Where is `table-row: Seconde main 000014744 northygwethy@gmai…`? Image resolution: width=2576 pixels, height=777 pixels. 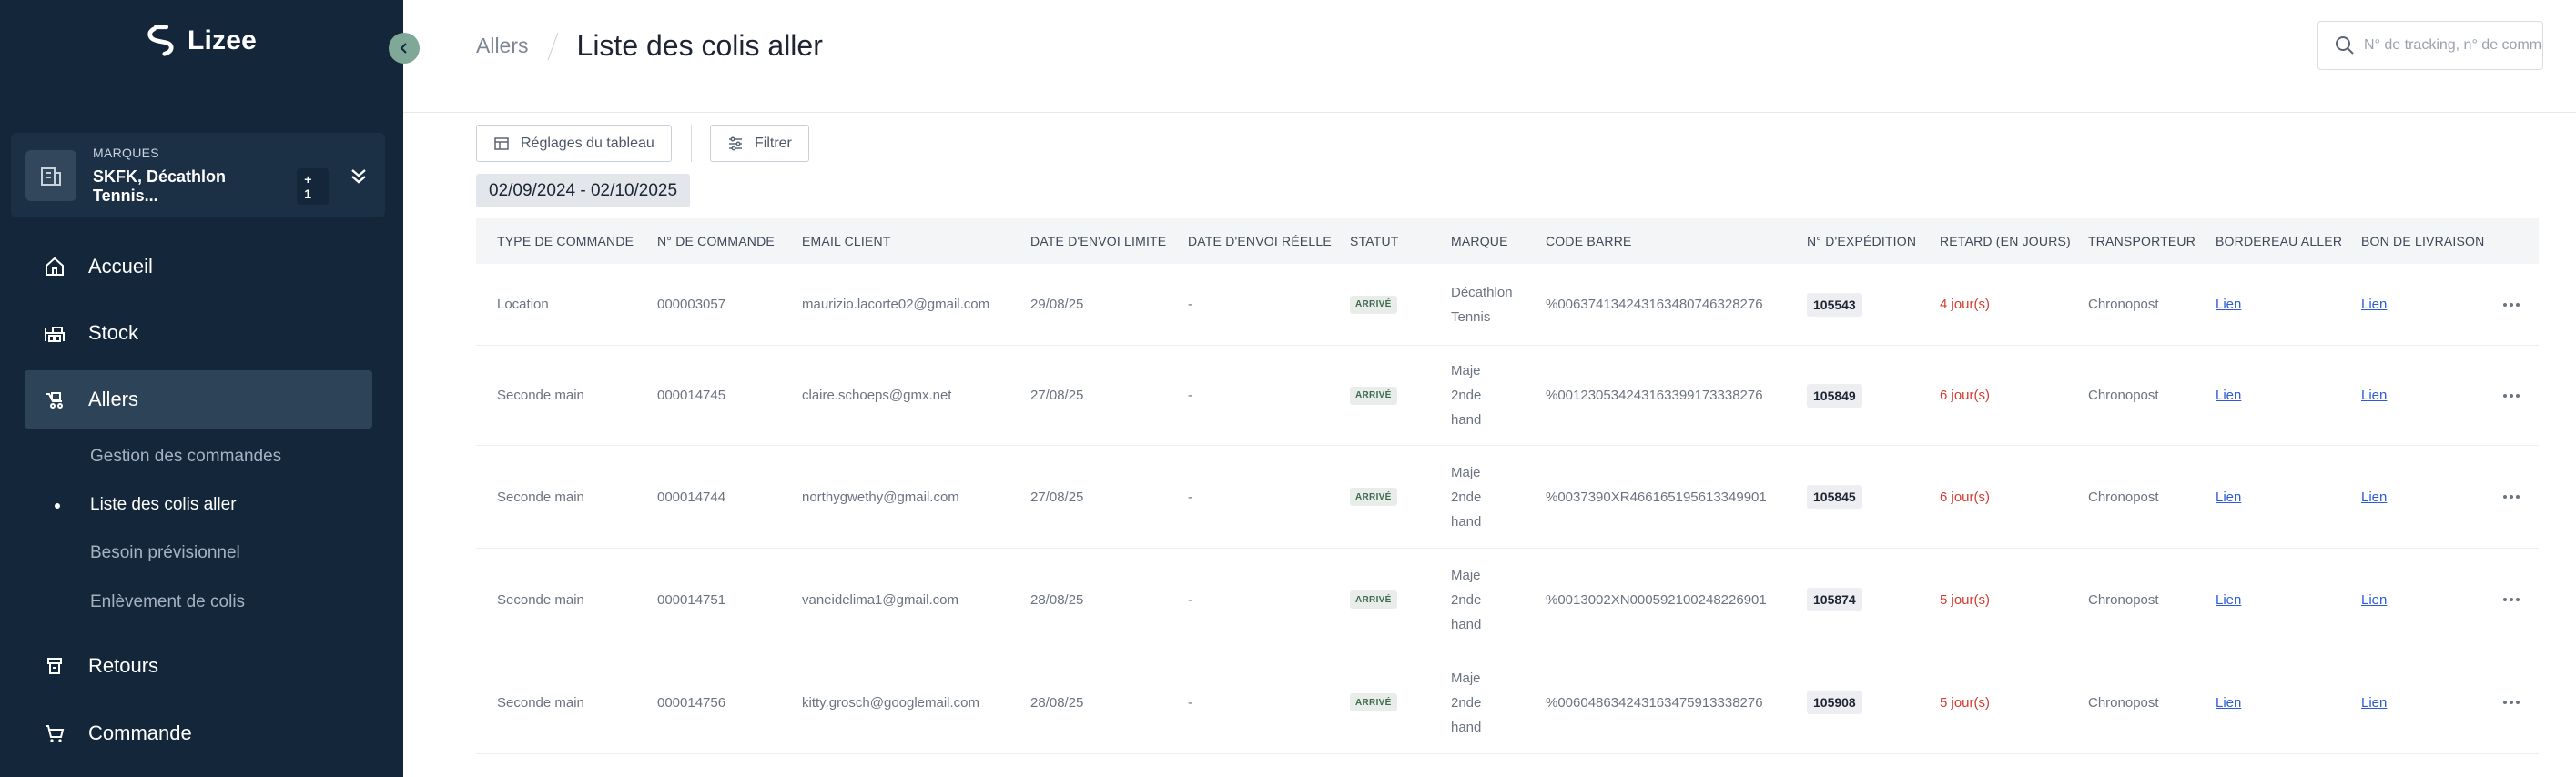 table-row: Seconde main 000014744 northygwethy@gmai… is located at coordinates (1507, 498).